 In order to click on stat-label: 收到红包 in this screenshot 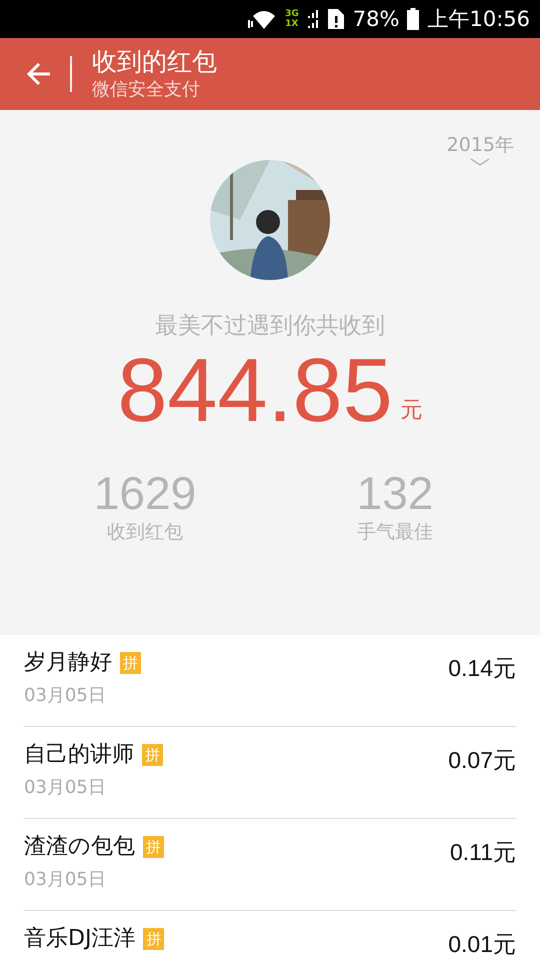, I will do `click(145, 532)`.